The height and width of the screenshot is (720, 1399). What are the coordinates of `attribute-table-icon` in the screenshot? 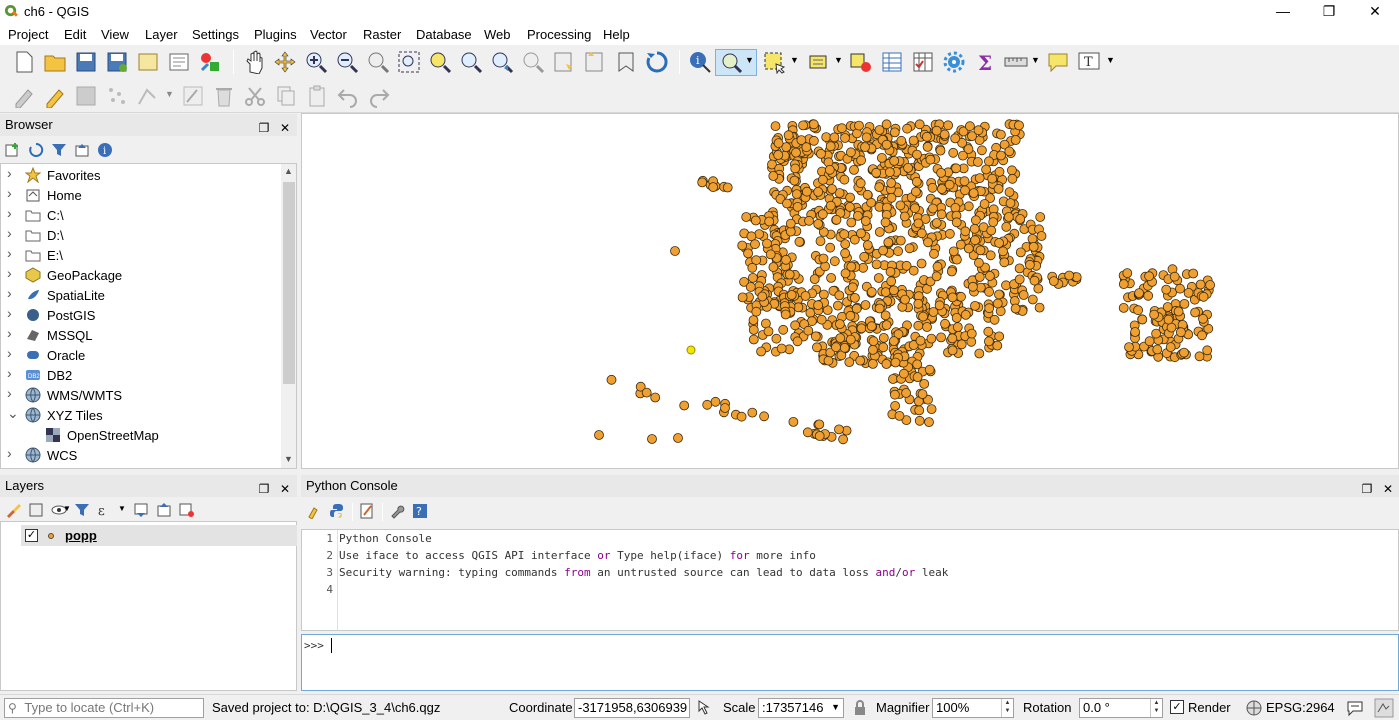 It's located at (892, 62).